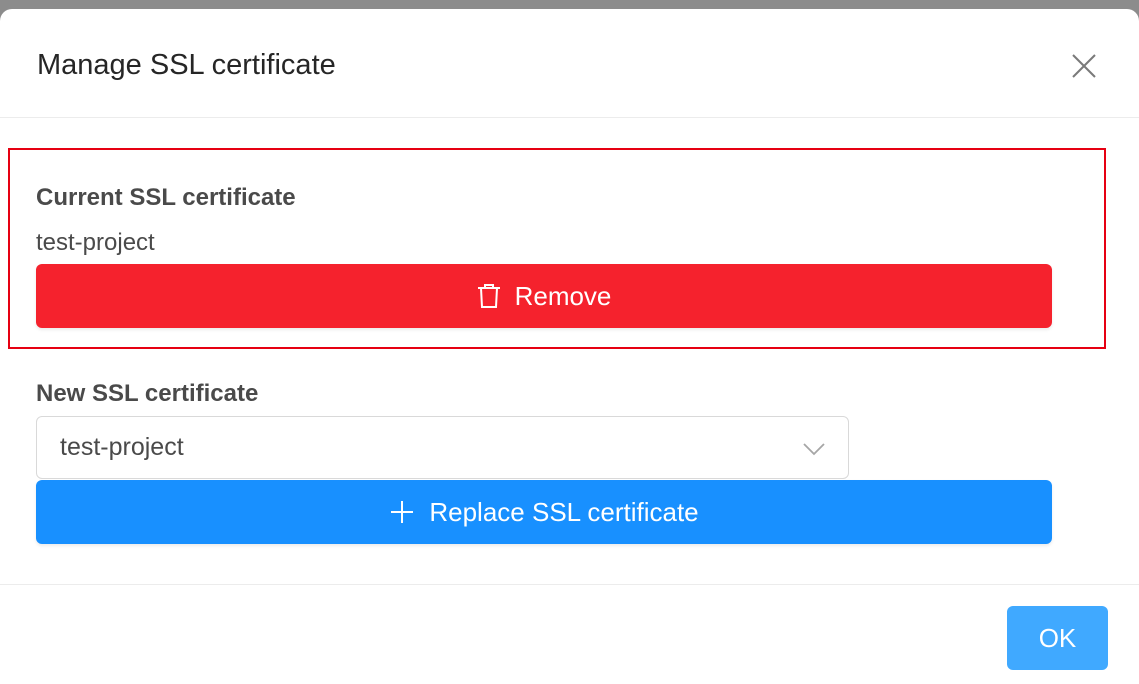 This screenshot has width=1139, height=684. Describe the element at coordinates (1057, 638) in the screenshot. I see `ok-button: OK` at that location.